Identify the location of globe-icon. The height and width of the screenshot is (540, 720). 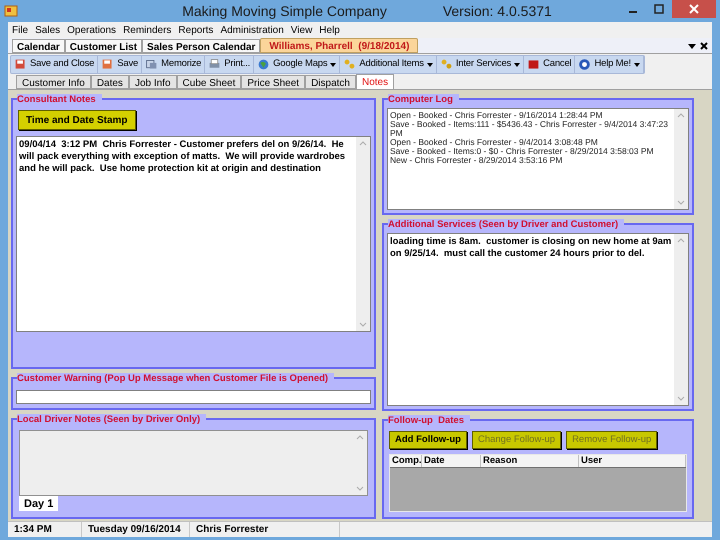
(263, 64).